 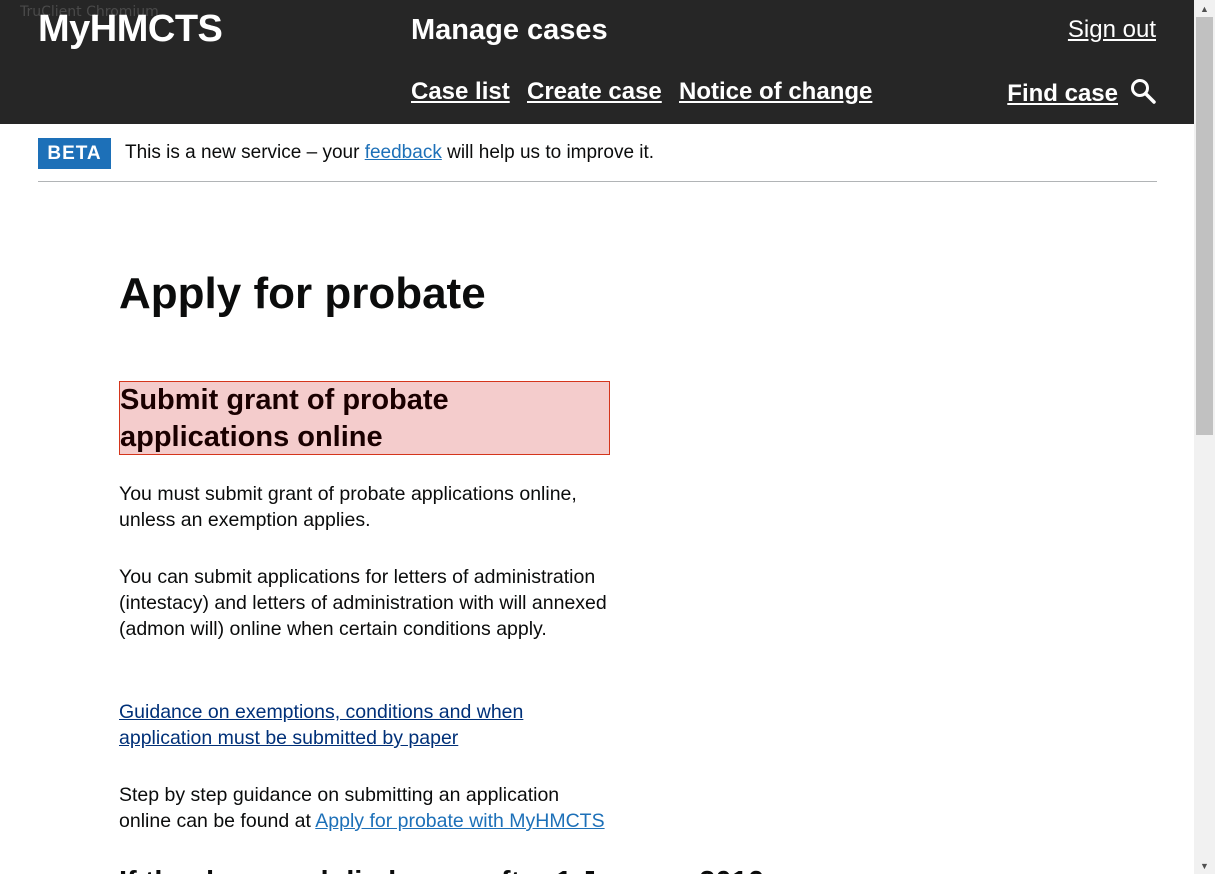 What do you see at coordinates (1112, 30) in the screenshot?
I see `sign-out-link: Sign out` at bounding box center [1112, 30].